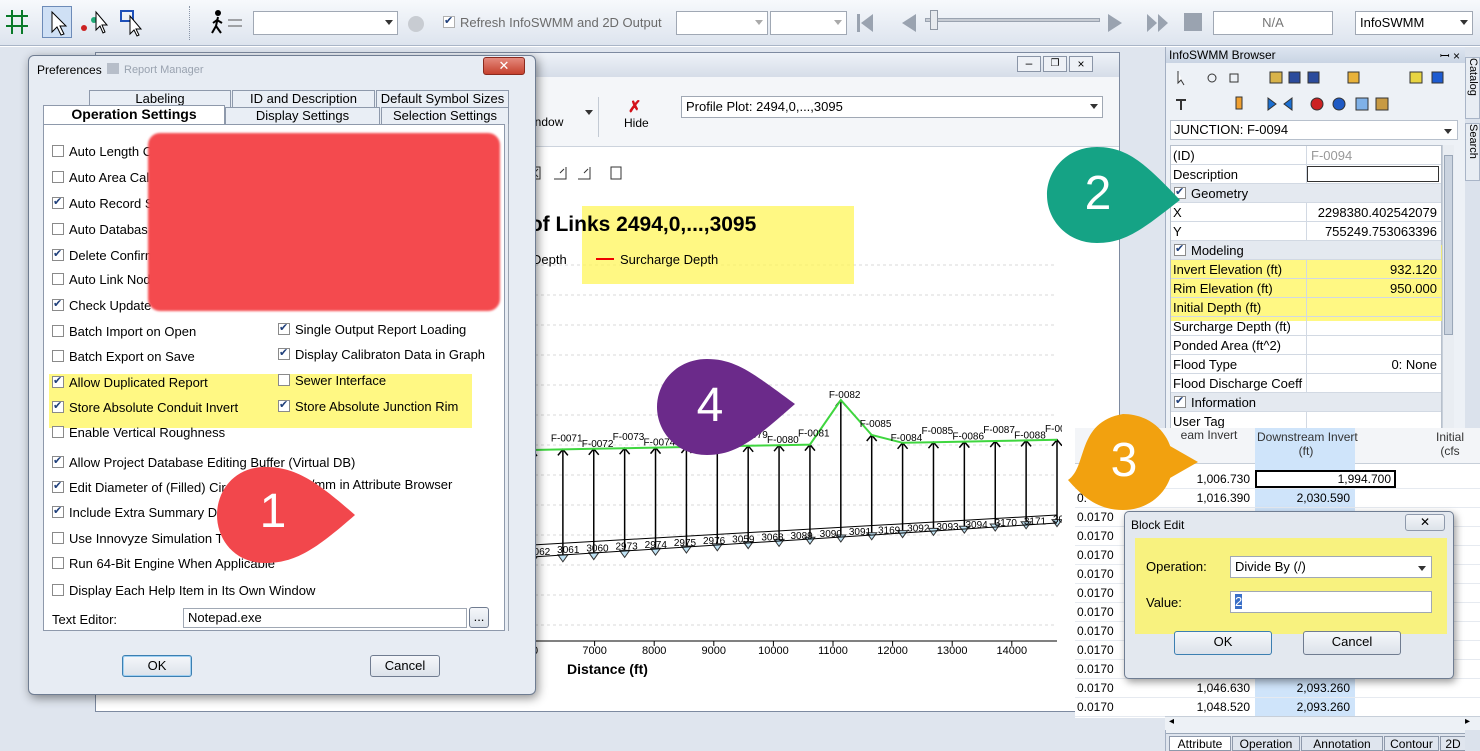 The width and height of the screenshot is (1480, 751). Describe the element at coordinates (1029, 64) in the screenshot. I see `minimize-icon: –` at that location.